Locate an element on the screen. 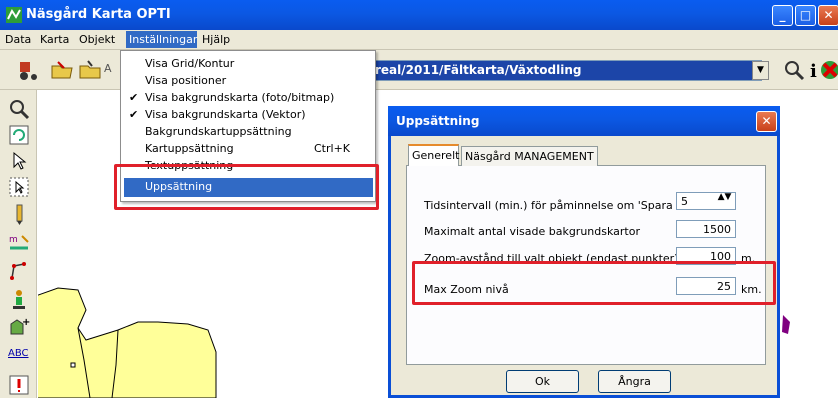 The image size is (838, 398). dialog-title: Uppsättning is located at coordinates (438, 121).